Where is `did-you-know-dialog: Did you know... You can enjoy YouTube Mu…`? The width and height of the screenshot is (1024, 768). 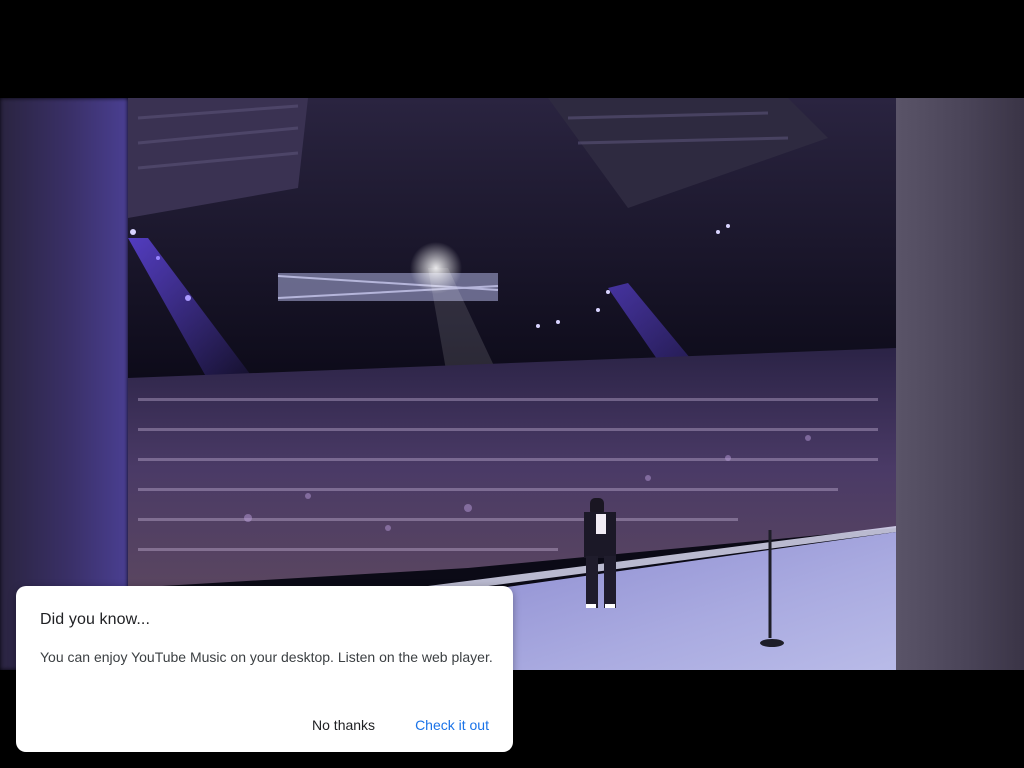 did-you-know-dialog: Did you know... You can enjoy YouTube Mu… is located at coordinates (264, 669).